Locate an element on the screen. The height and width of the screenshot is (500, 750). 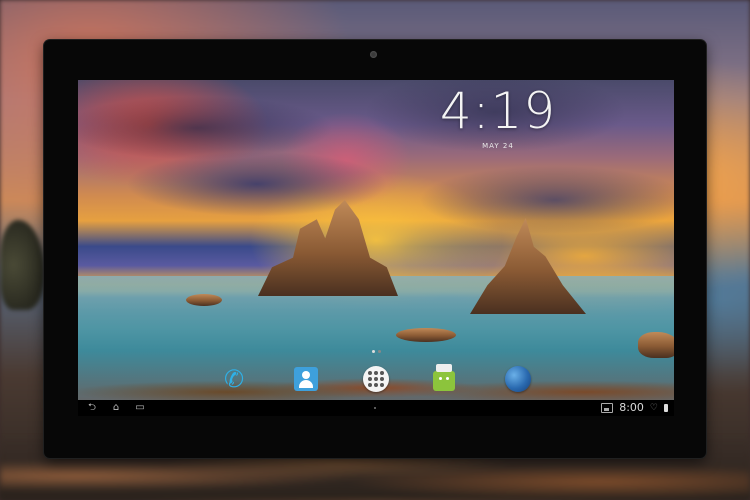
battery-icon is located at coordinates (666, 408).